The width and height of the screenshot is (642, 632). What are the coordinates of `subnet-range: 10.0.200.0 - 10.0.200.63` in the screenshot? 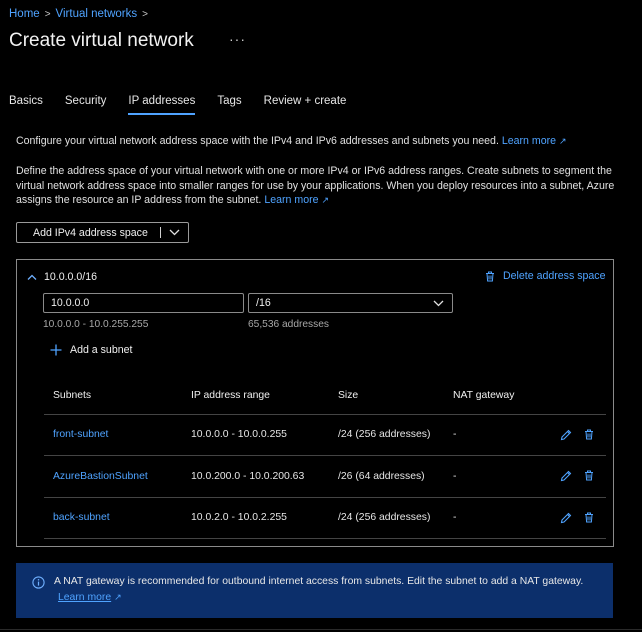 It's located at (255, 476).